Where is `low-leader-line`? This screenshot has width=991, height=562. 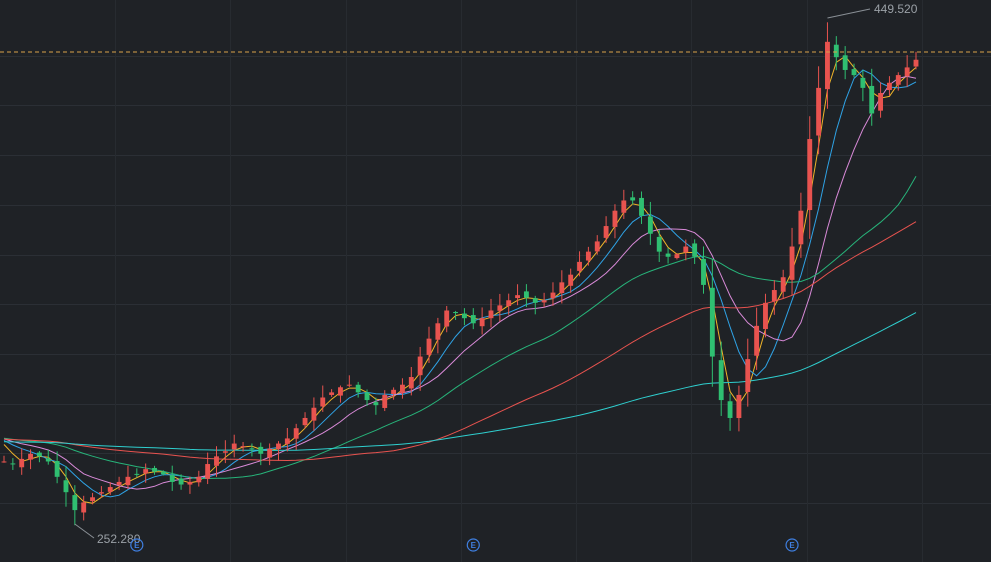 low-leader-line is located at coordinates (84, 531).